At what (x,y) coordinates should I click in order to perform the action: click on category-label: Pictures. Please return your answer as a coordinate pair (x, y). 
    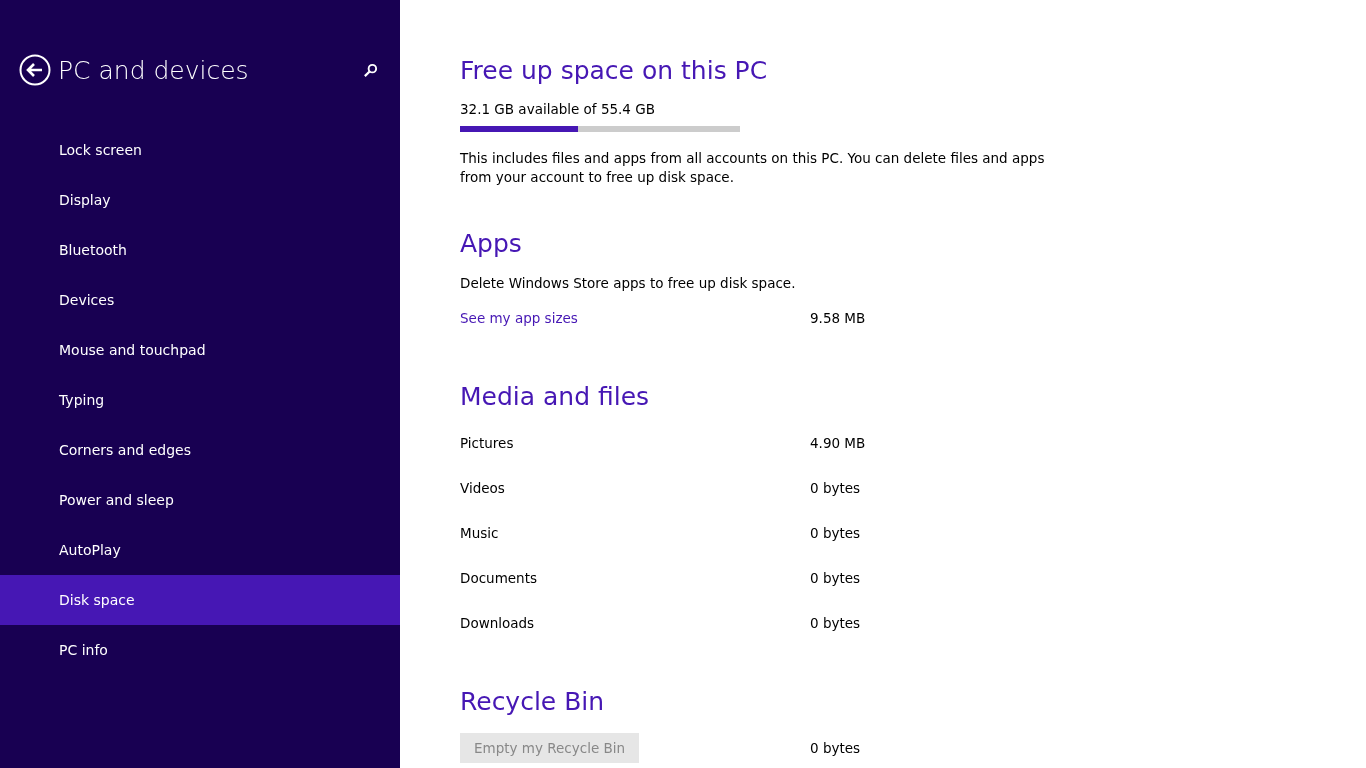
    Looking at the image, I should click on (487, 442).